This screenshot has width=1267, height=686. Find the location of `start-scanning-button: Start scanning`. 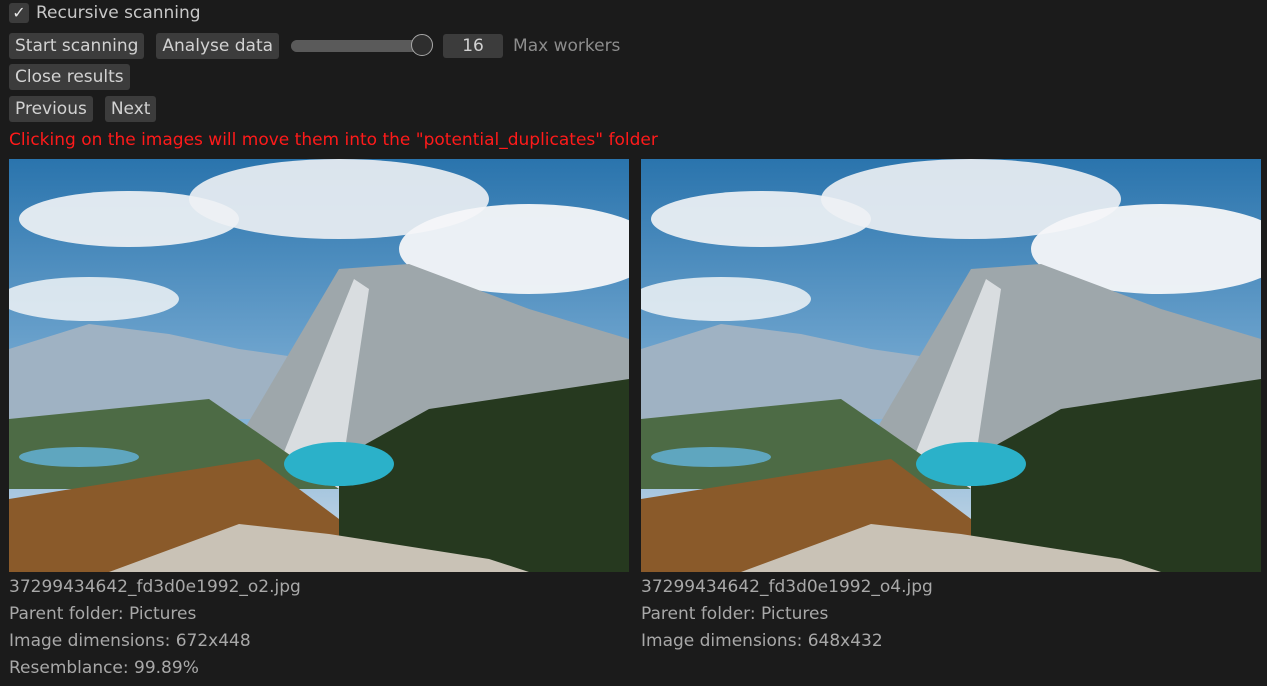

start-scanning-button: Start scanning is located at coordinates (77, 46).